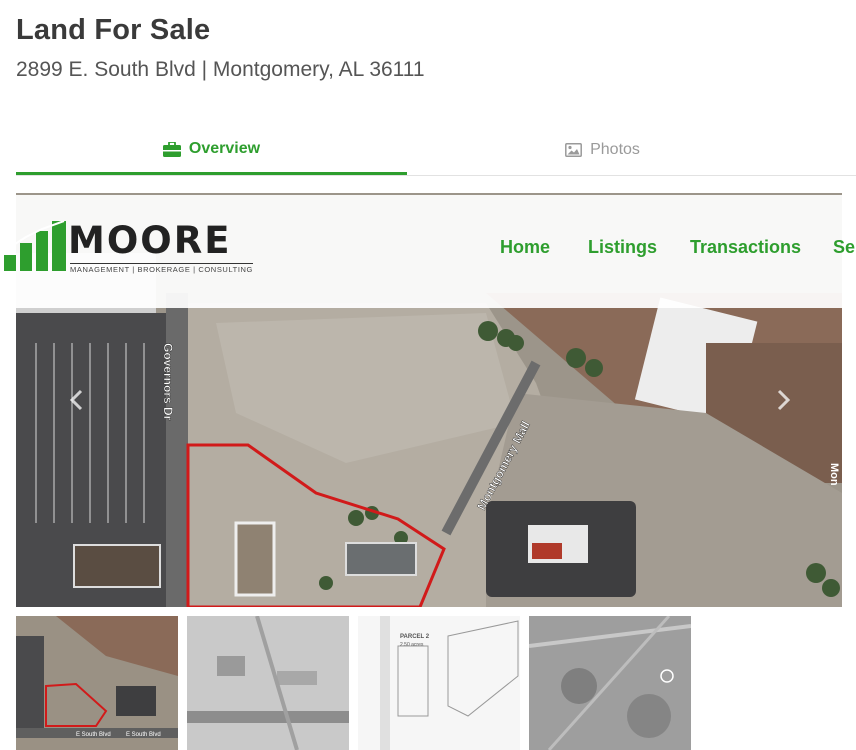  I want to click on listing-tabs: Overview Photos, so click(436, 151).